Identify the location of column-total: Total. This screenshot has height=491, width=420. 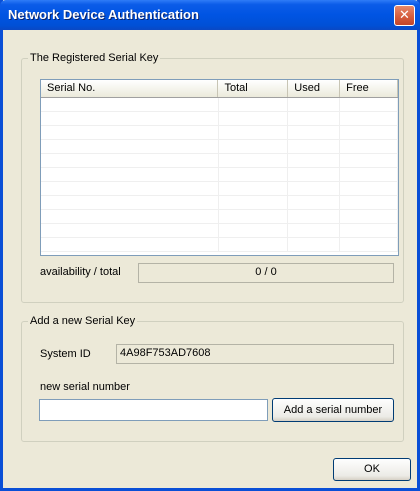
(253, 88).